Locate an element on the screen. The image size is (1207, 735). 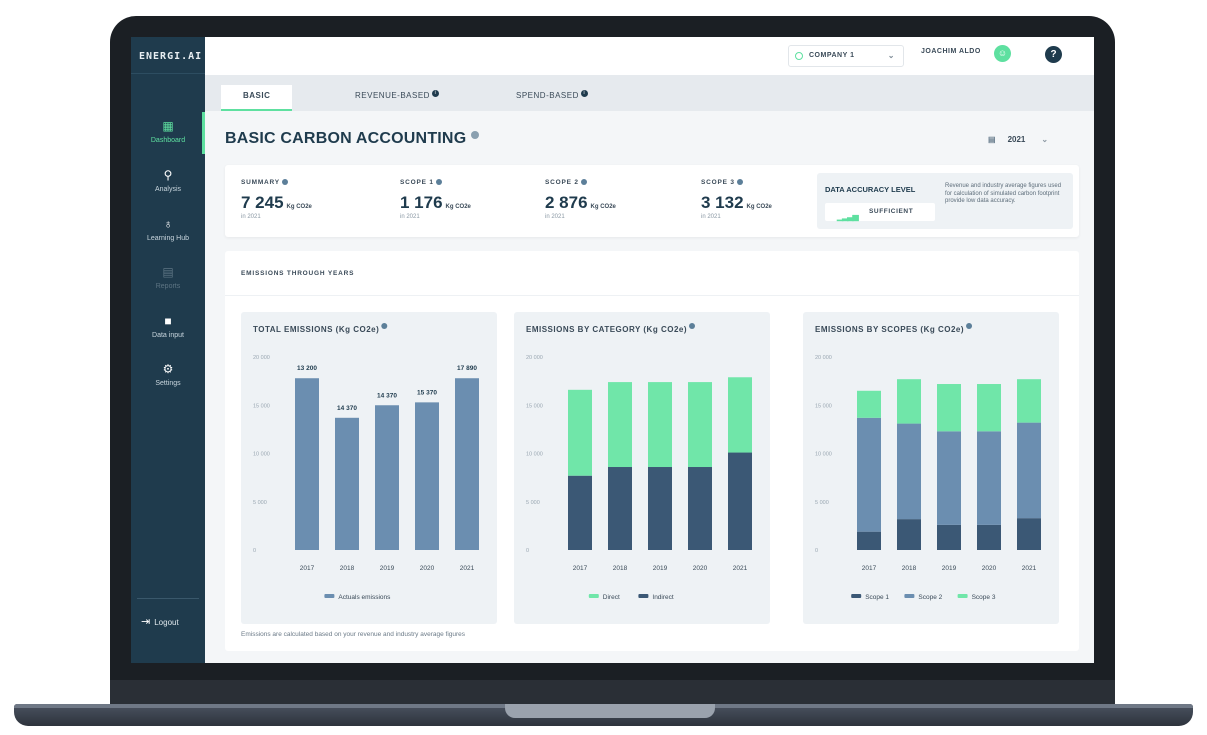
metric-value: 7 245 is located at coordinates (262, 202).